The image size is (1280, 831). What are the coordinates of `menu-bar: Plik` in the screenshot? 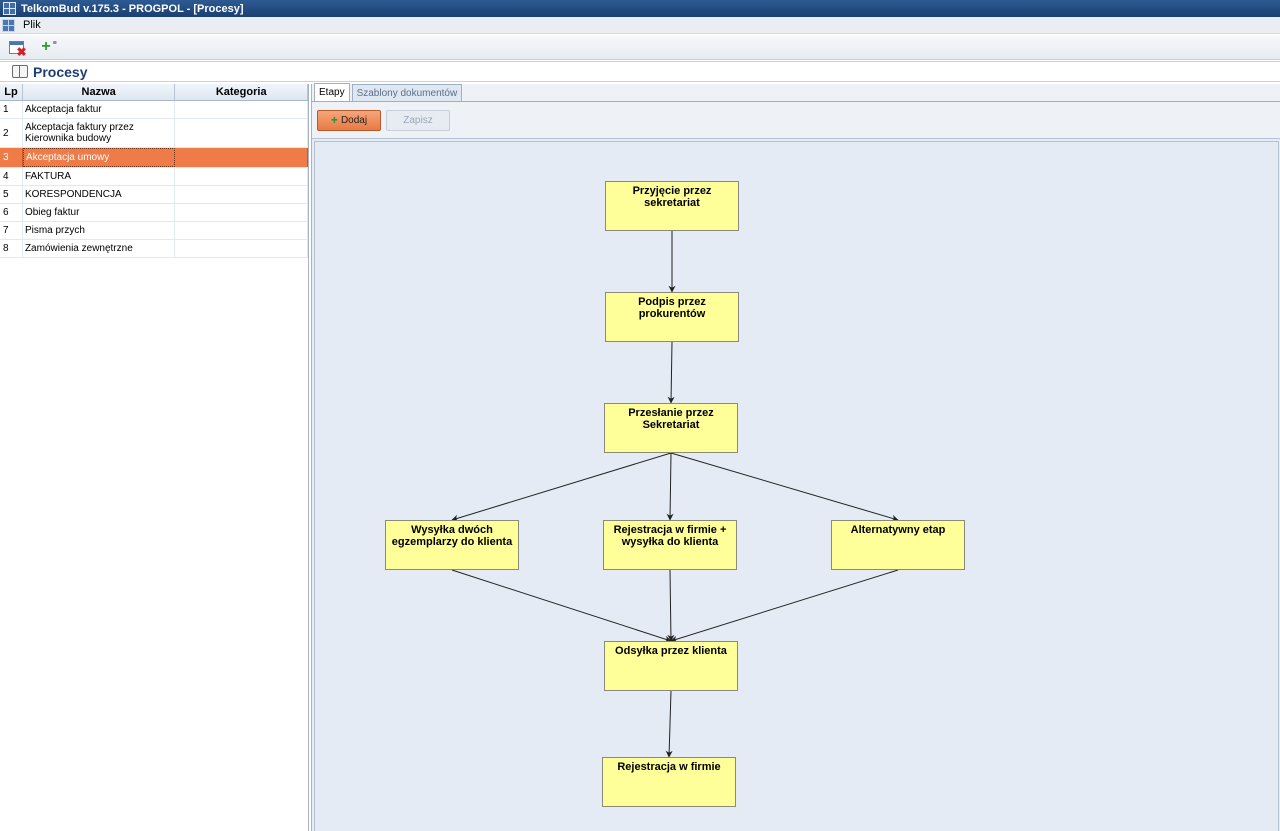 It's located at (640, 25).